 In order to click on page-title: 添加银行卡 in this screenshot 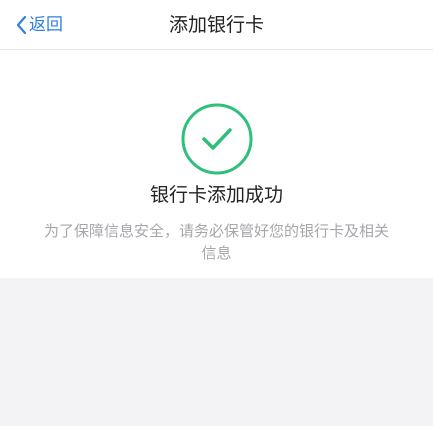, I will do `click(216, 25)`.